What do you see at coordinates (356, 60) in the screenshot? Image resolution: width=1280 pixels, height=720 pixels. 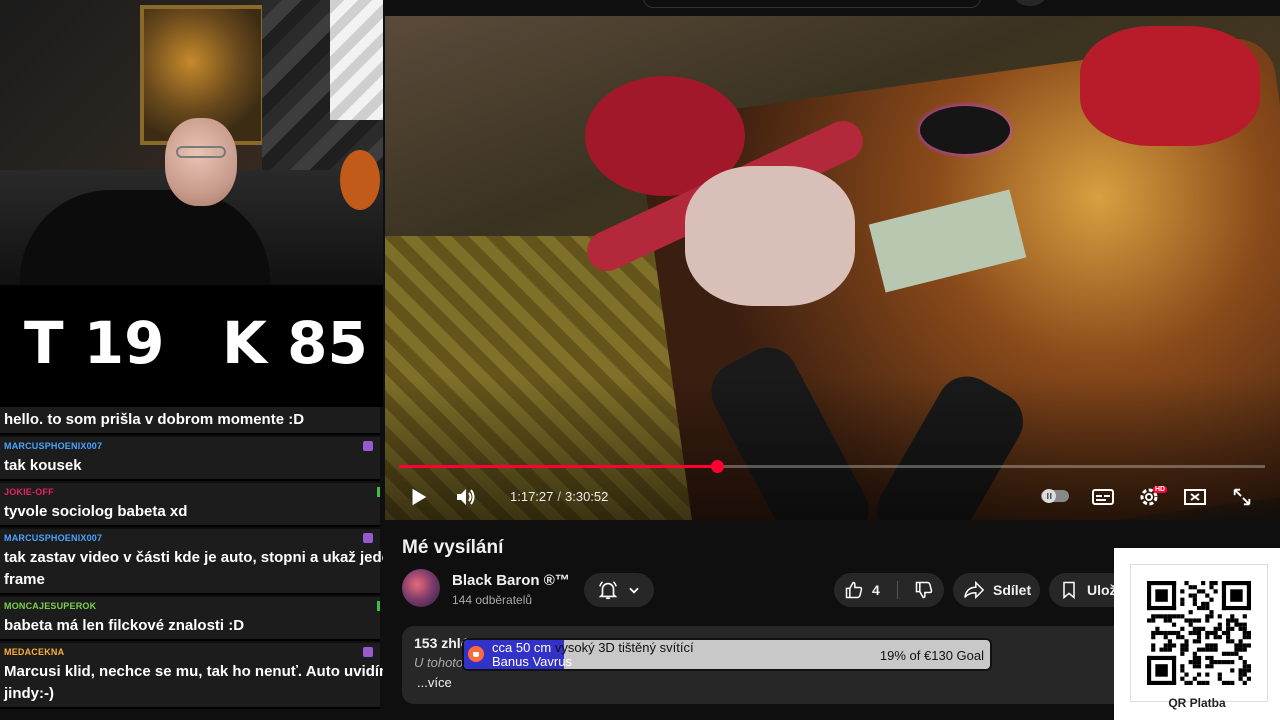 I see `acoustic-panels-white` at bounding box center [356, 60].